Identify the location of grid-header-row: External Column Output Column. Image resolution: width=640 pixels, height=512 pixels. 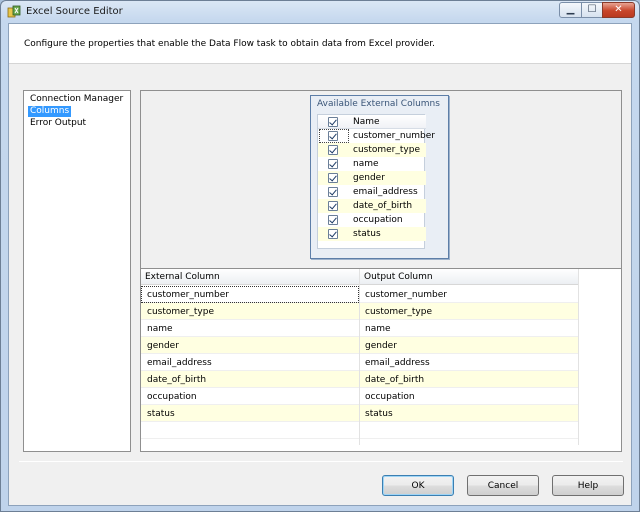
(360, 277).